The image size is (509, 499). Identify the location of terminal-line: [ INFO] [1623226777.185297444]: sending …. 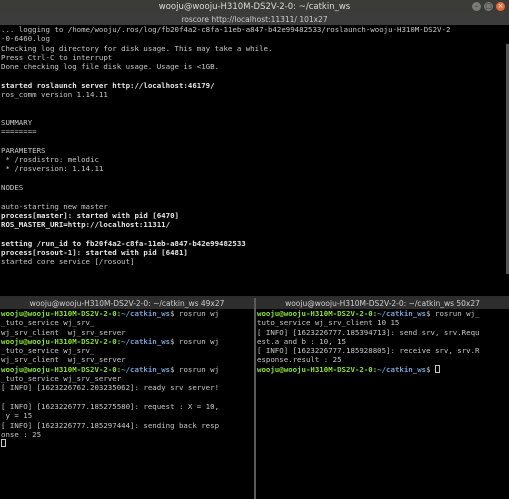
(127, 425).